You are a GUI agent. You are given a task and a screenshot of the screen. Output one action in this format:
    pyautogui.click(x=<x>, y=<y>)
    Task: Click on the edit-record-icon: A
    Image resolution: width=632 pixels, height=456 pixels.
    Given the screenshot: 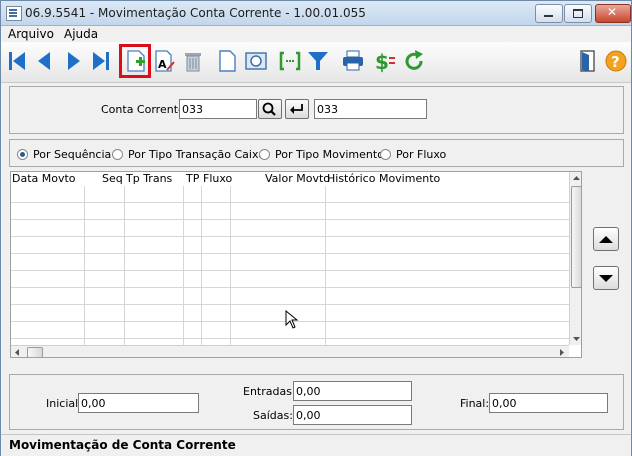 What is the action you would take?
    pyautogui.click(x=165, y=61)
    